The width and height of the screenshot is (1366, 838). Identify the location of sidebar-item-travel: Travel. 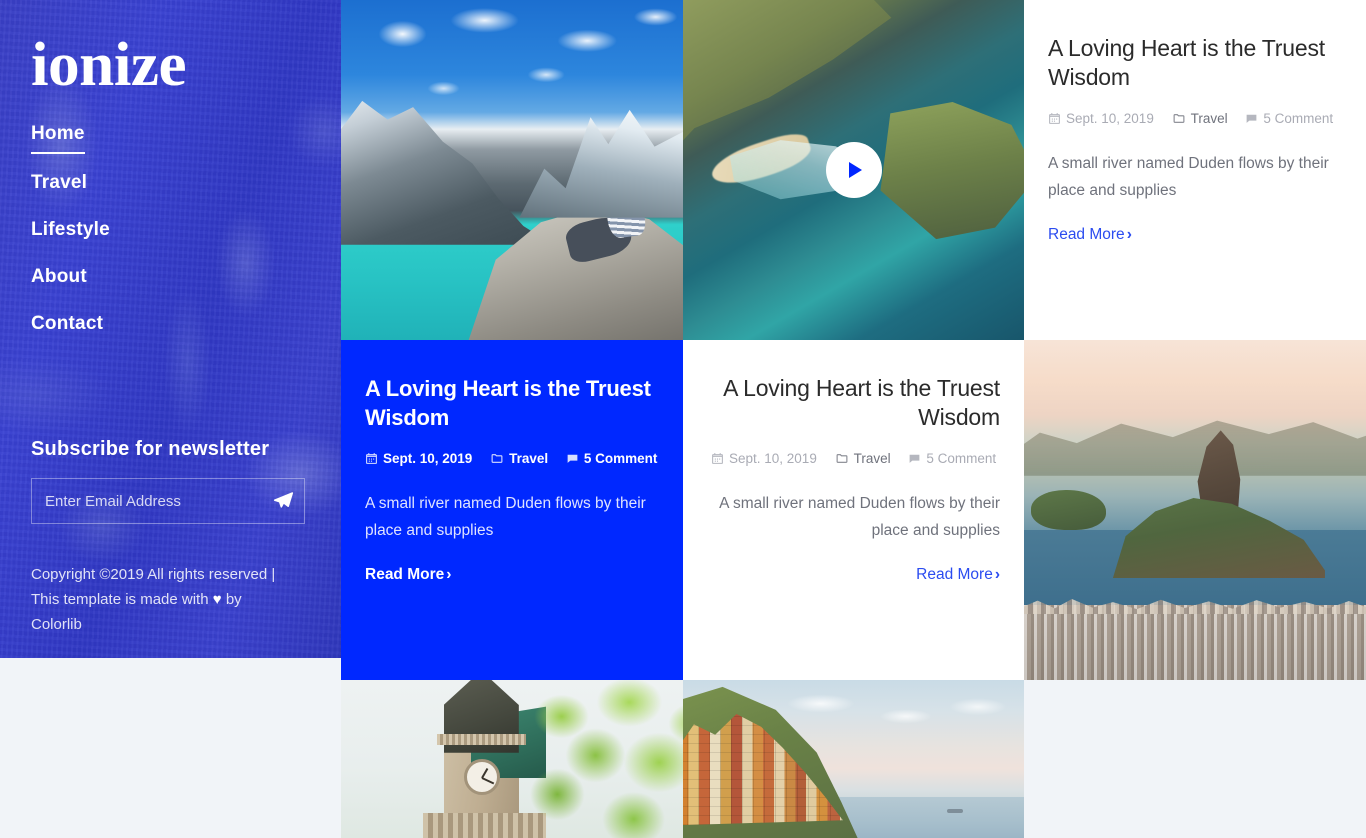
(59, 183).